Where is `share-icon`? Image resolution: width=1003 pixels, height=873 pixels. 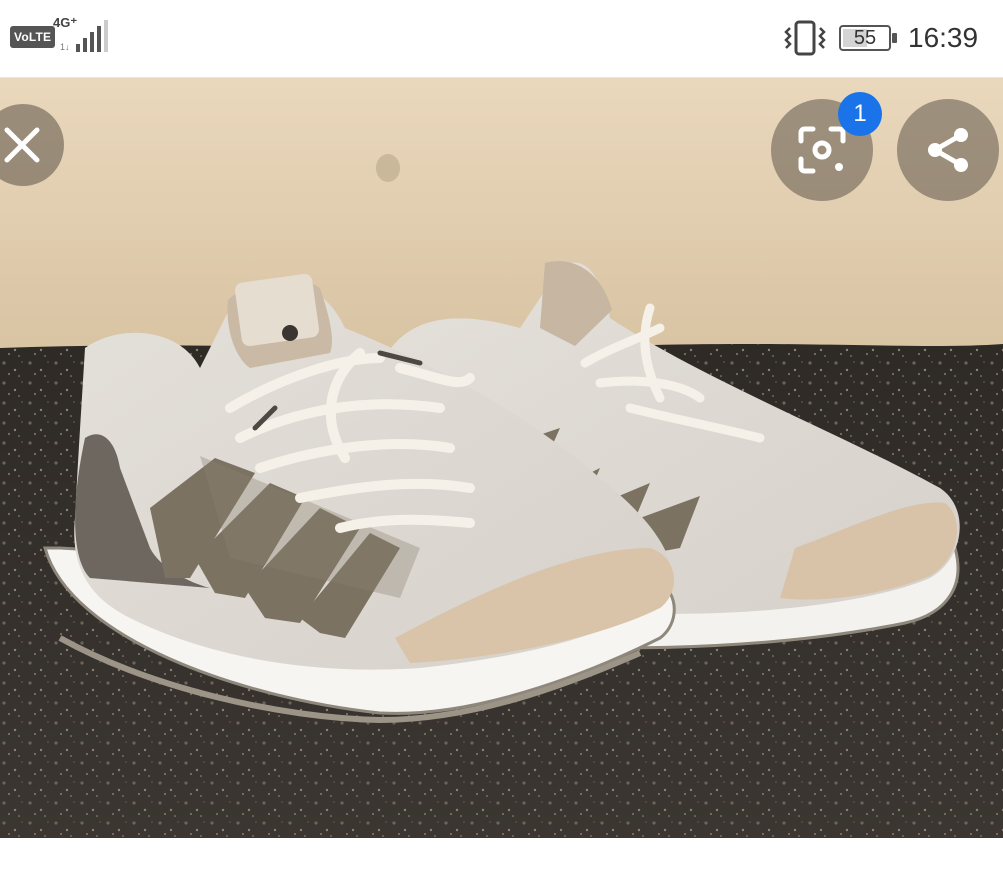 share-icon is located at coordinates (948, 150).